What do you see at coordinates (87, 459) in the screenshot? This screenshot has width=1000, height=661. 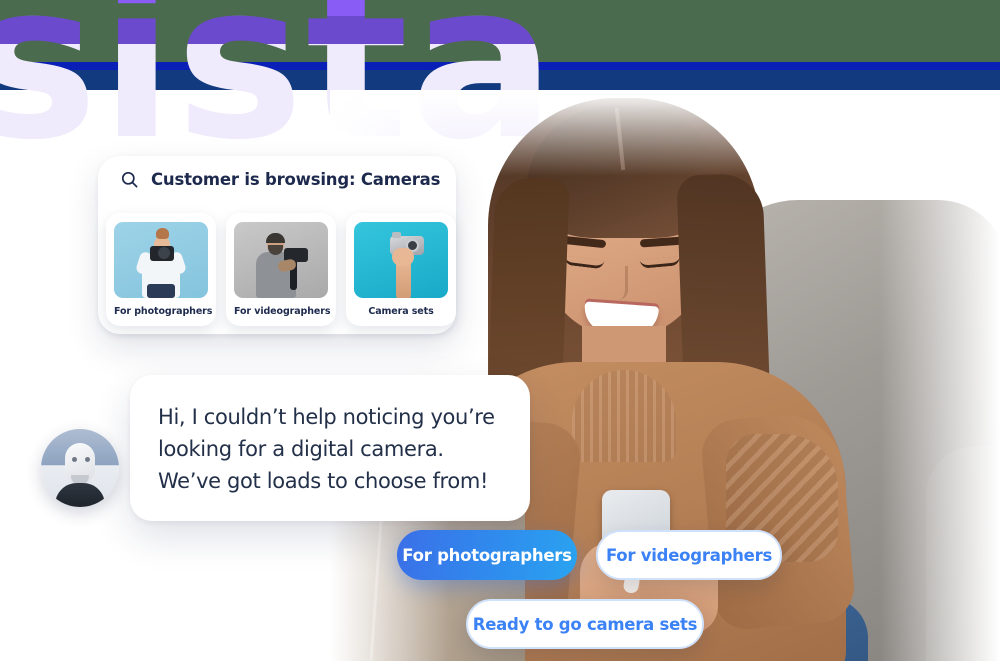 I see `robot-eye-right` at bounding box center [87, 459].